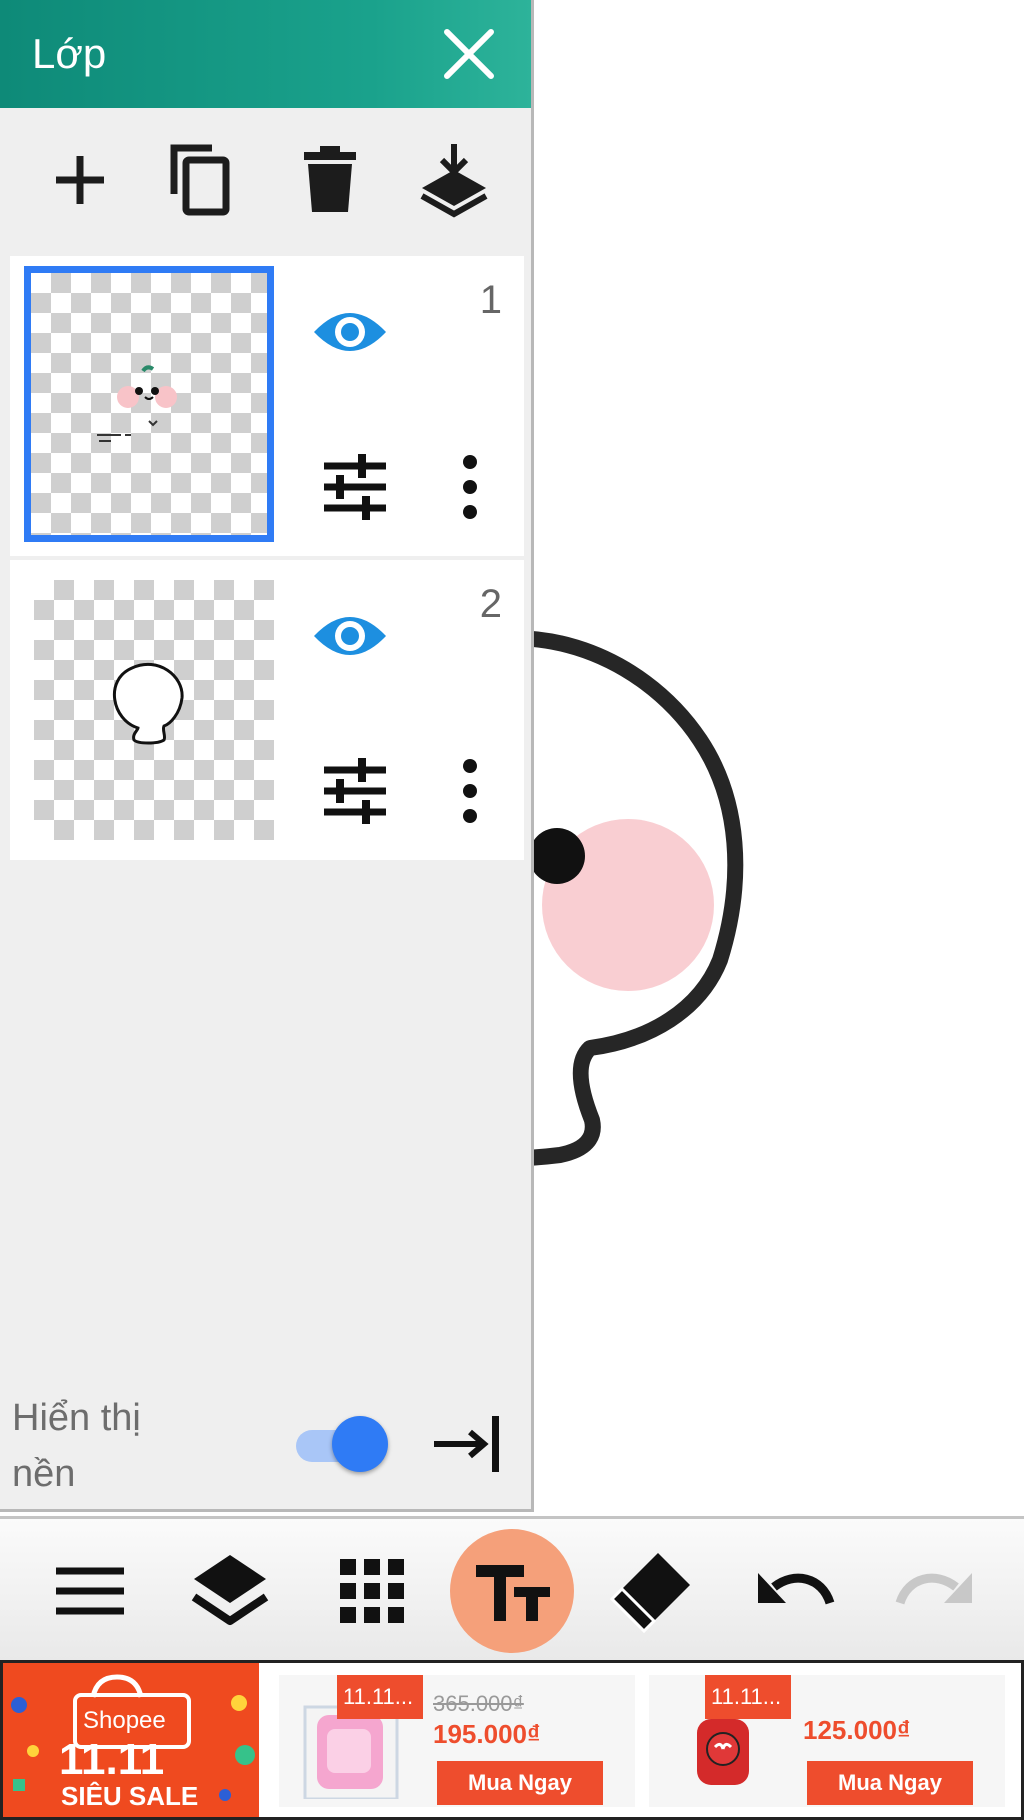  What do you see at coordinates (360, 1444) in the screenshot?
I see `switch-knob` at bounding box center [360, 1444].